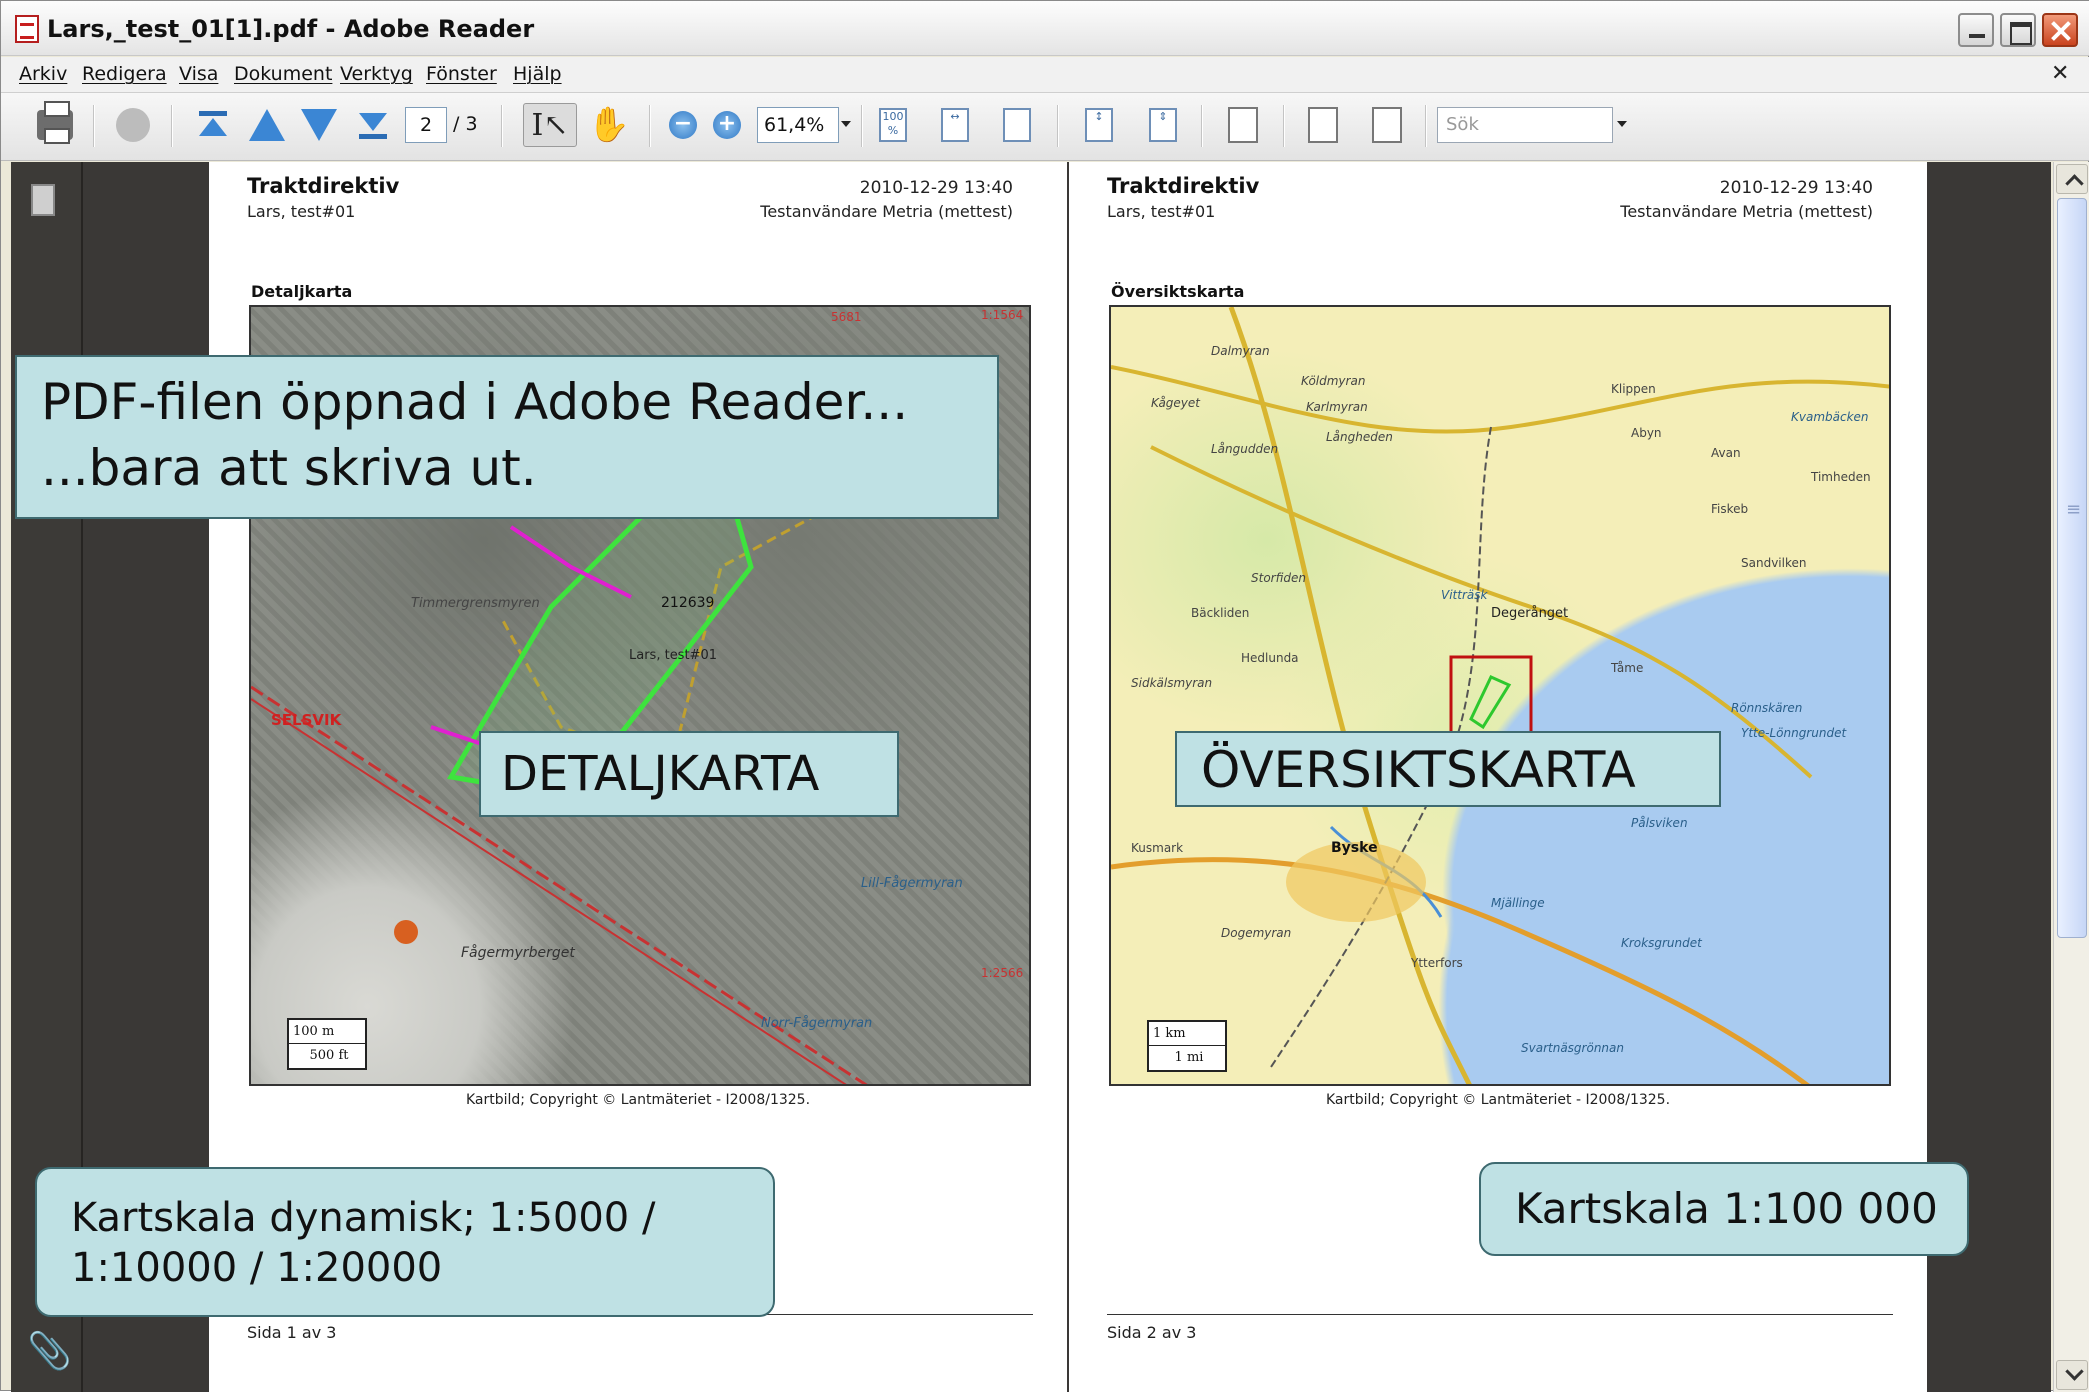  Describe the element at coordinates (267, 125) in the screenshot. I see `prev-page-button` at that location.